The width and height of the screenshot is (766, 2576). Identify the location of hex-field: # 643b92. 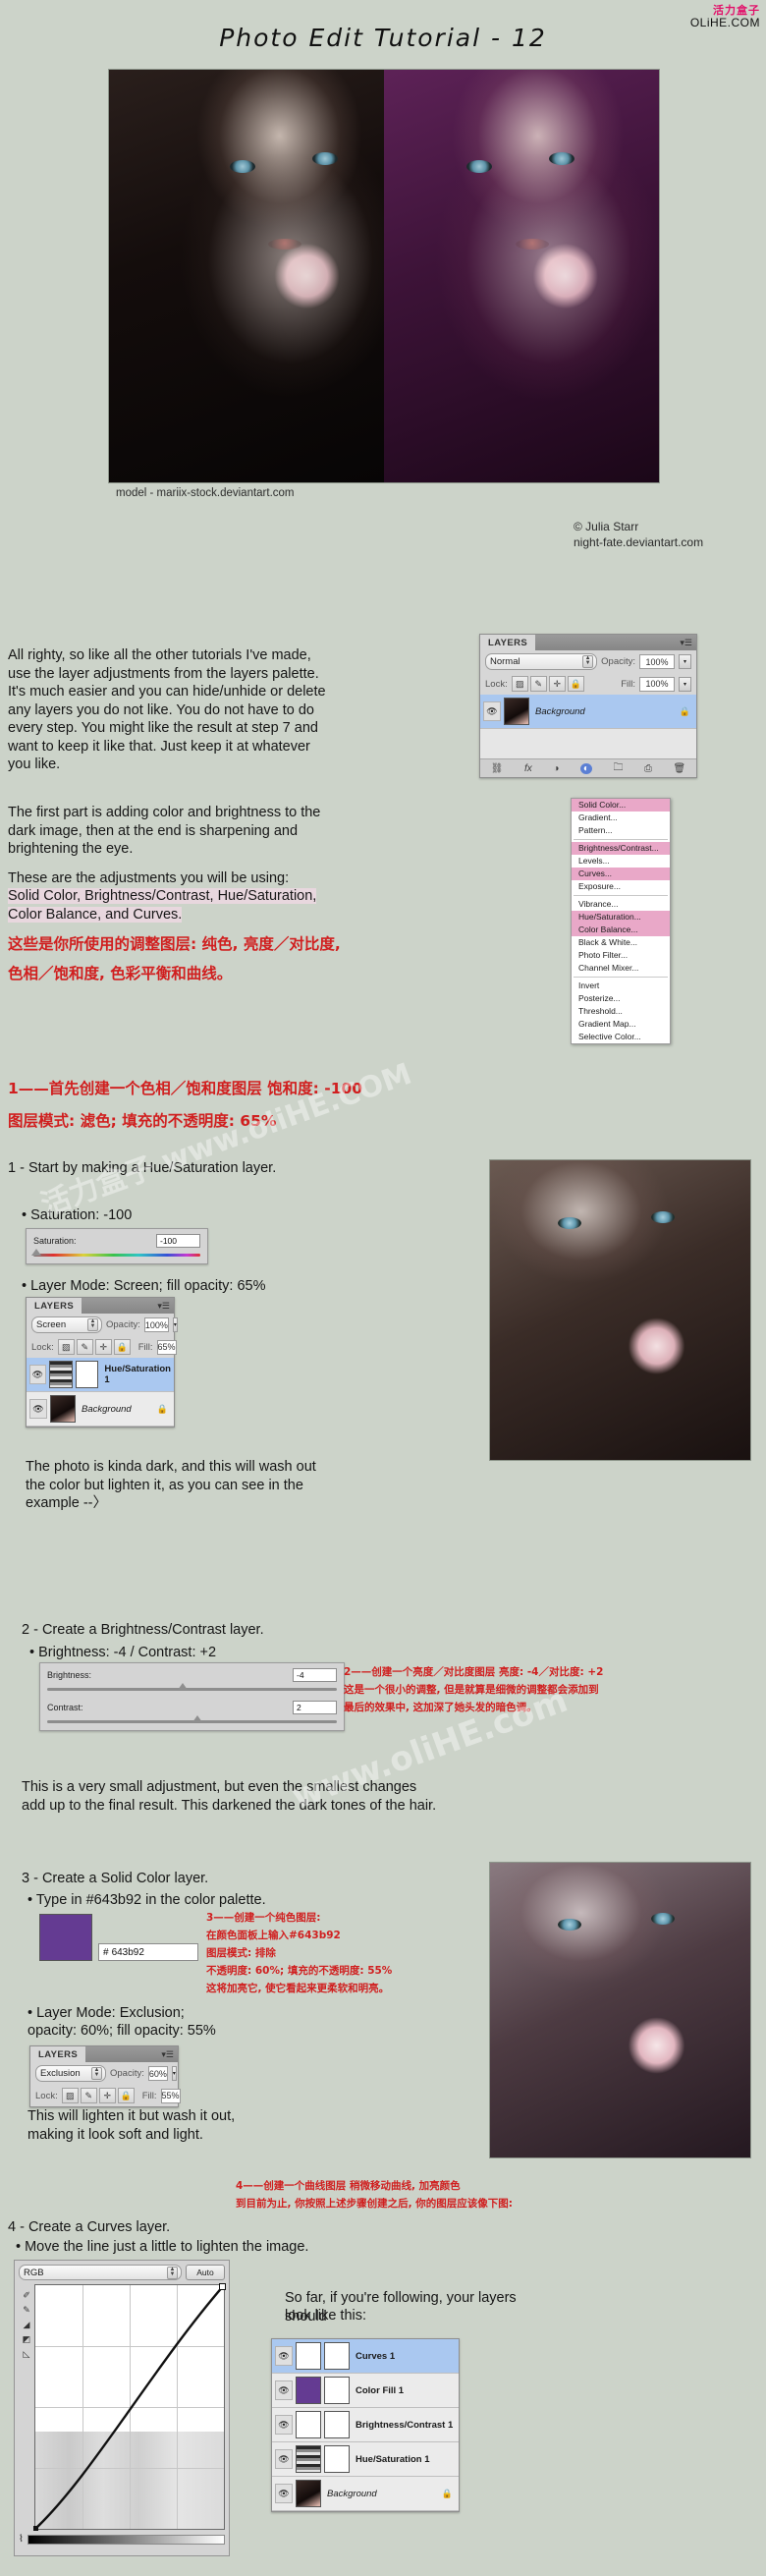
(148, 1952).